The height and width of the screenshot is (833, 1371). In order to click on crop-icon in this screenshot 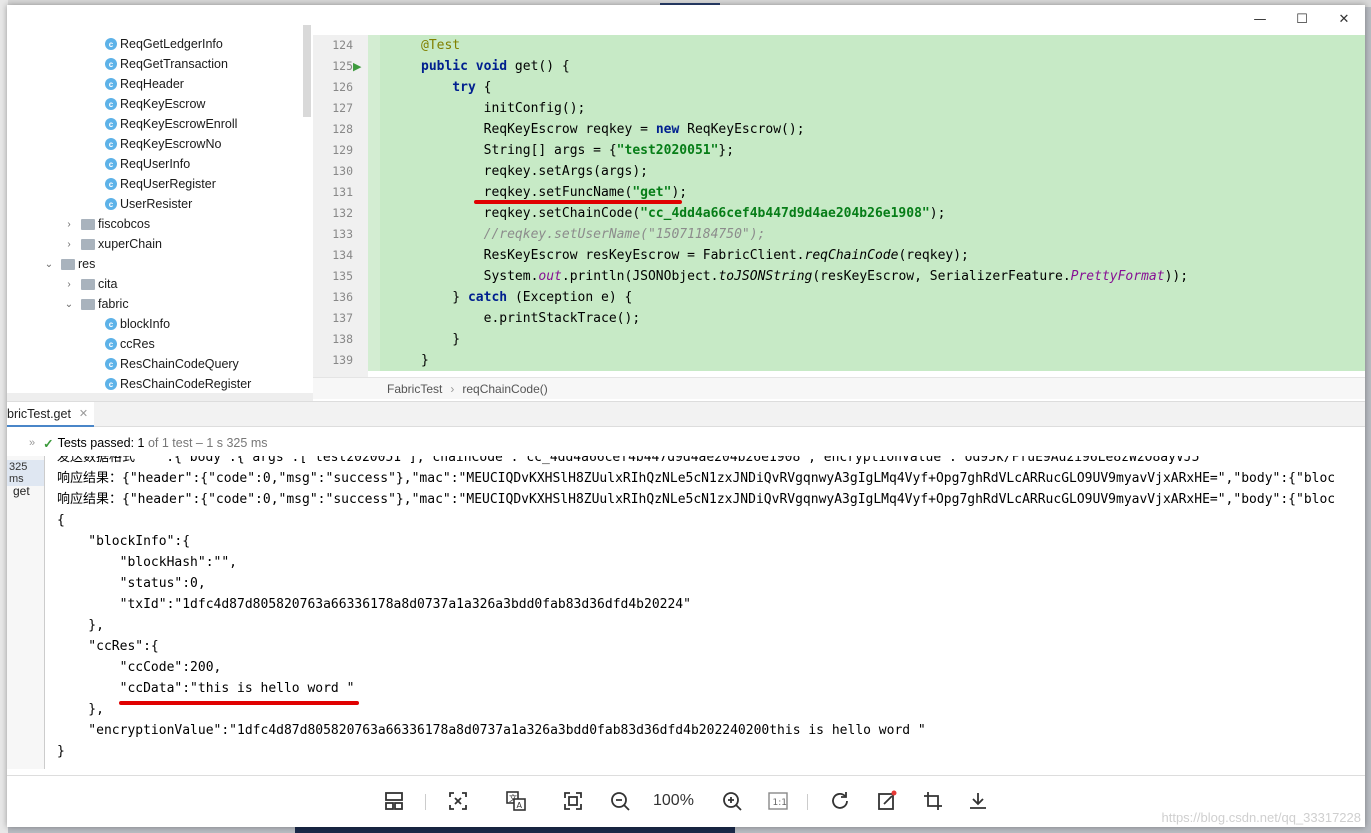, I will do `click(933, 801)`.